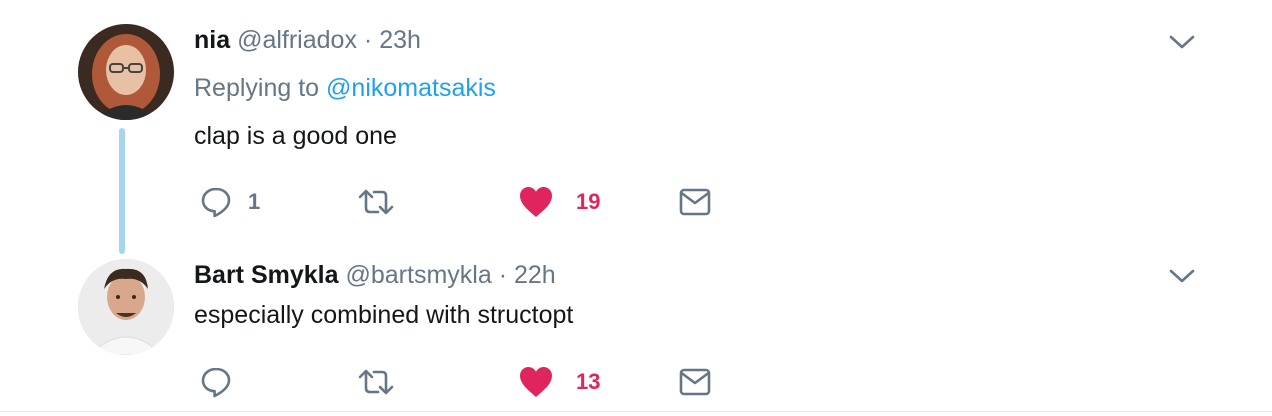  I want to click on reply-count: 1, so click(254, 201).